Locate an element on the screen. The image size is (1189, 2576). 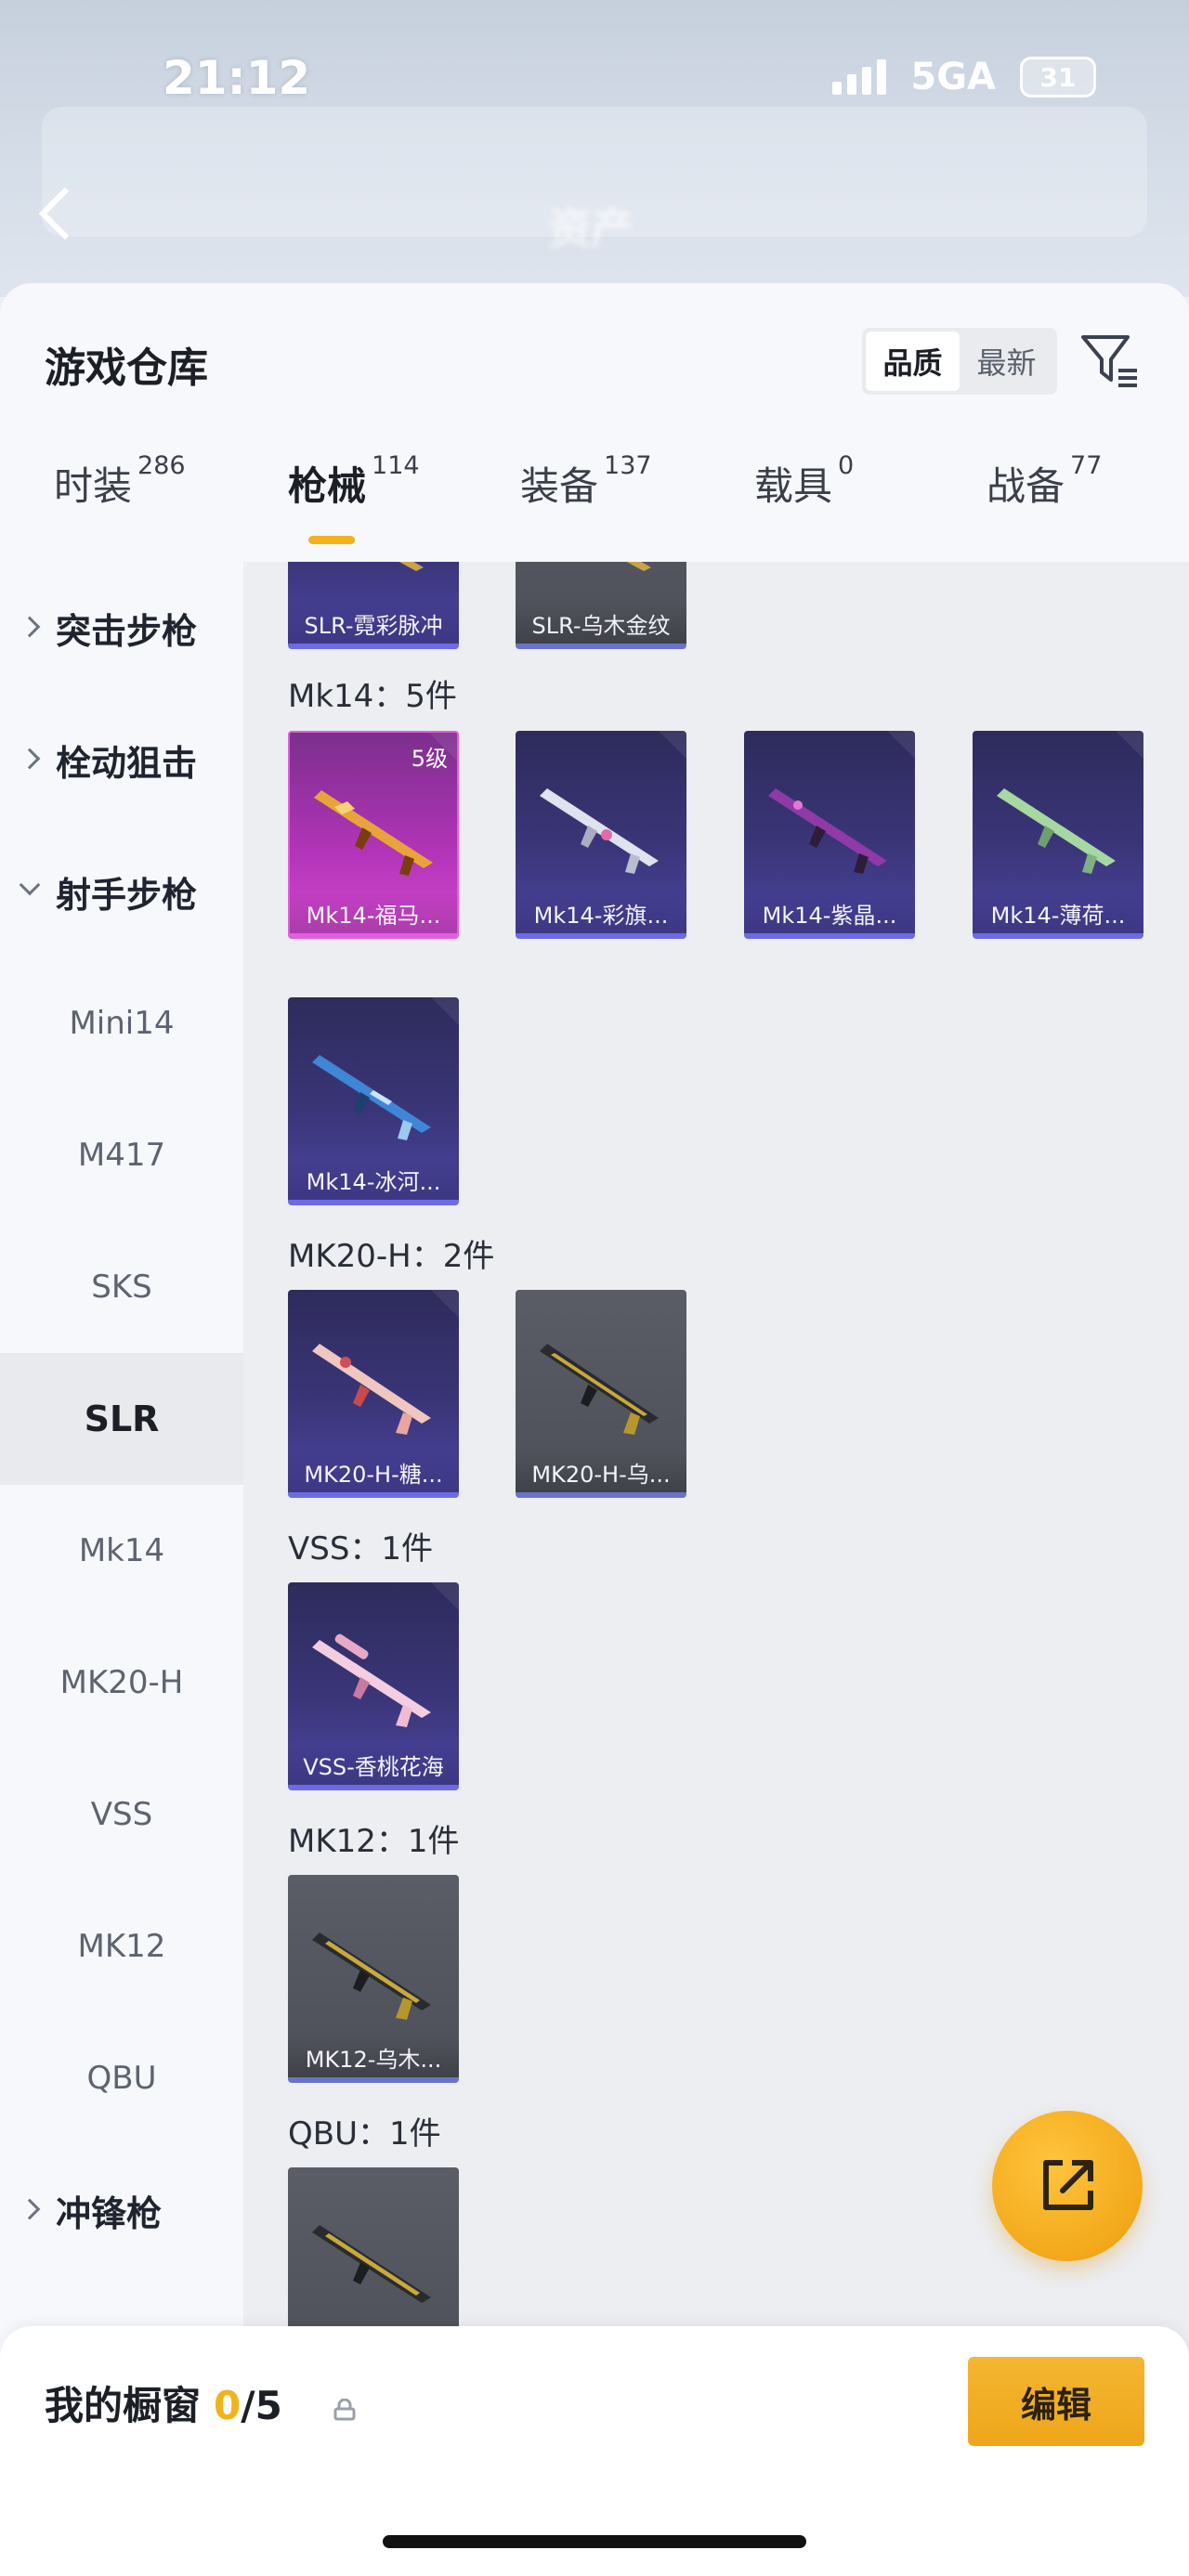
sidebar-item-label: 栓动狙击 is located at coordinates (127, 763).